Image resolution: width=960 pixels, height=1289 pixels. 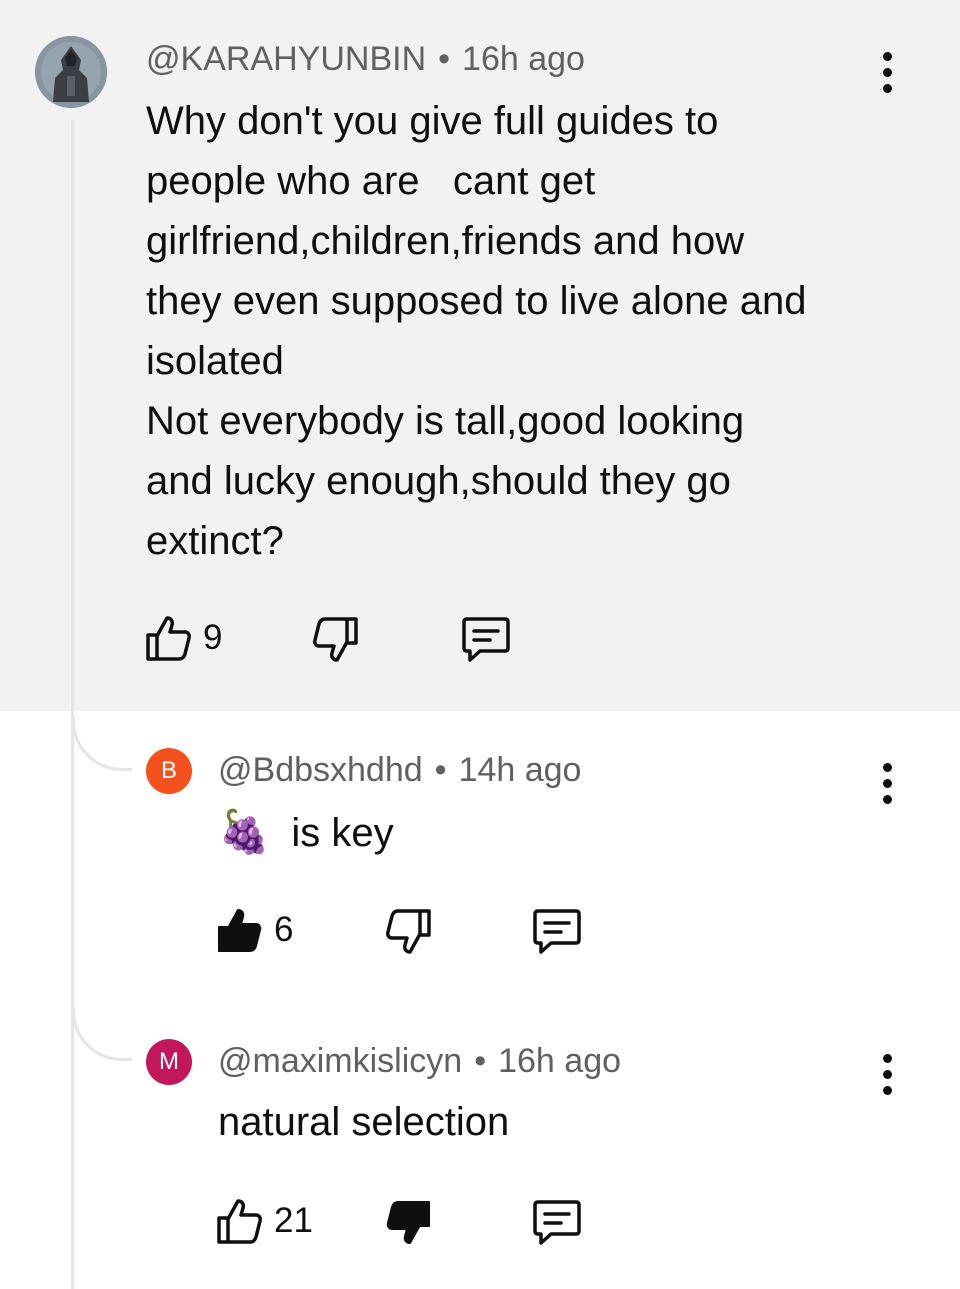 What do you see at coordinates (306, 831) in the screenshot?
I see `reply-text: 🍇 is key` at bounding box center [306, 831].